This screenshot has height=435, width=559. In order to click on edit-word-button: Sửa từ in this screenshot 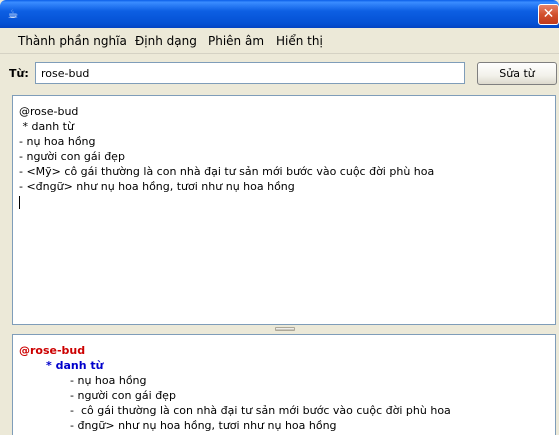, I will do `click(517, 73)`.